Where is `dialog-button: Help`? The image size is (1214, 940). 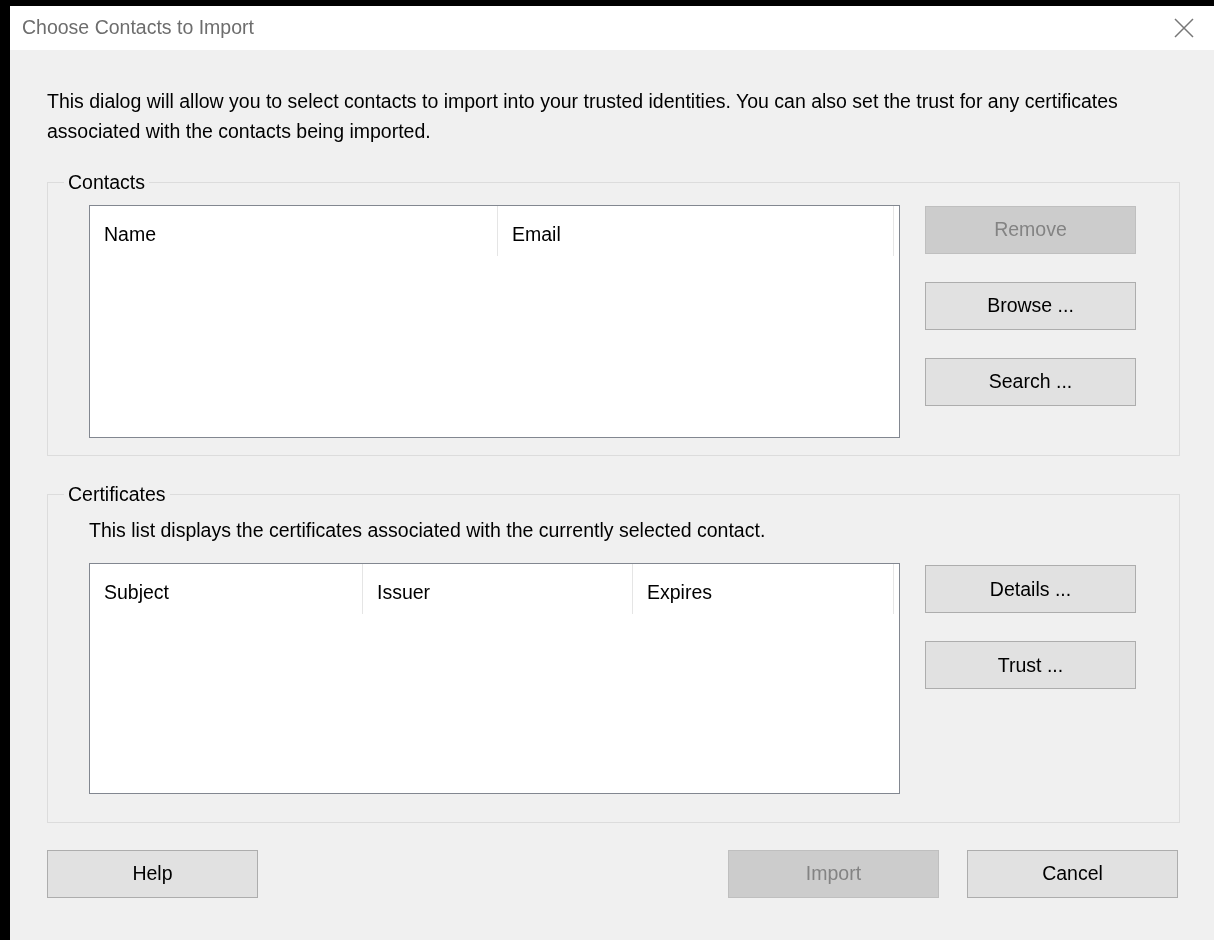 dialog-button: Help is located at coordinates (152, 874).